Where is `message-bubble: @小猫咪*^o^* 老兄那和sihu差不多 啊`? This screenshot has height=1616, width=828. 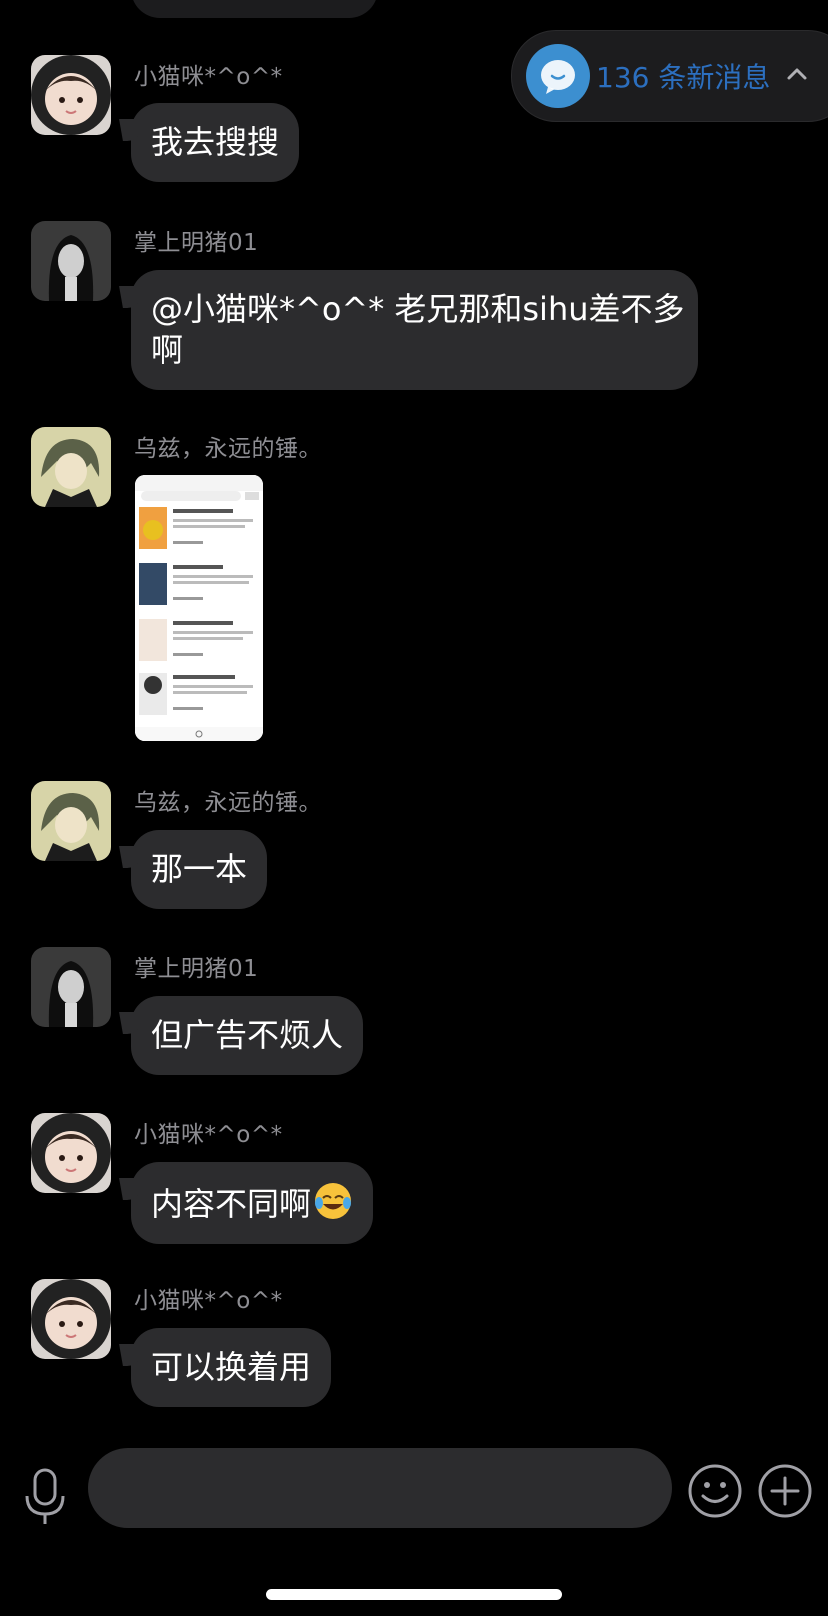
message-bubble: @小猫咪*^o^* 老兄那和sihu差不多 啊 is located at coordinates (414, 330).